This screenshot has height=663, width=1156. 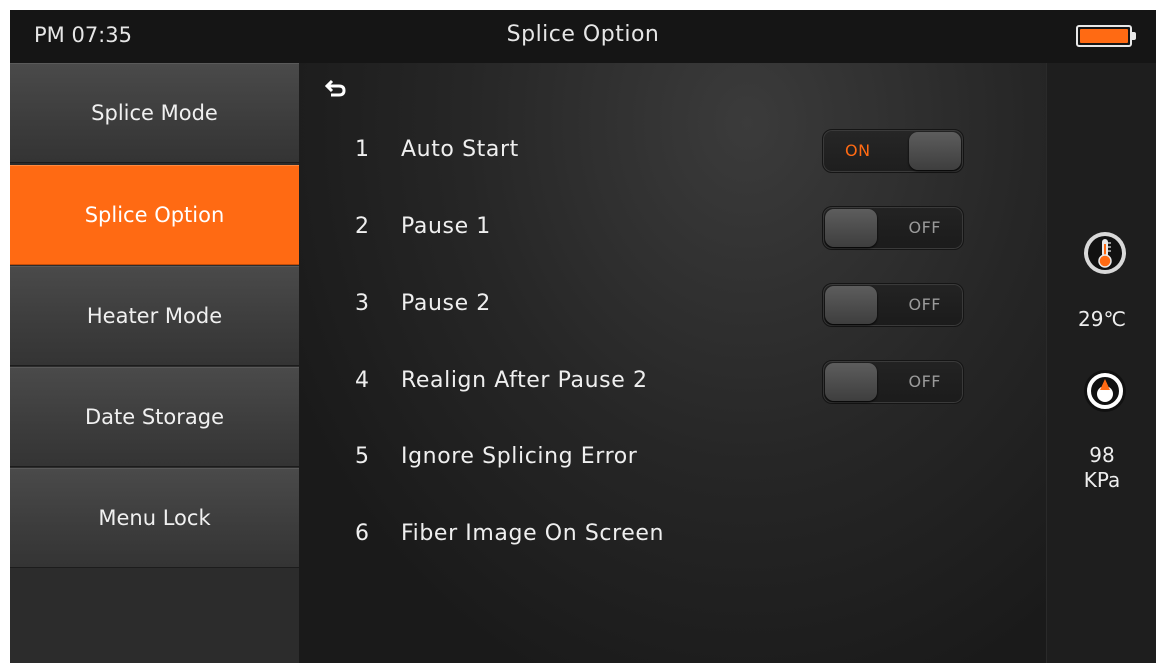 What do you see at coordinates (362, 149) in the screenshot?
I see `option-number: 1` at bounding box center [362, 149].